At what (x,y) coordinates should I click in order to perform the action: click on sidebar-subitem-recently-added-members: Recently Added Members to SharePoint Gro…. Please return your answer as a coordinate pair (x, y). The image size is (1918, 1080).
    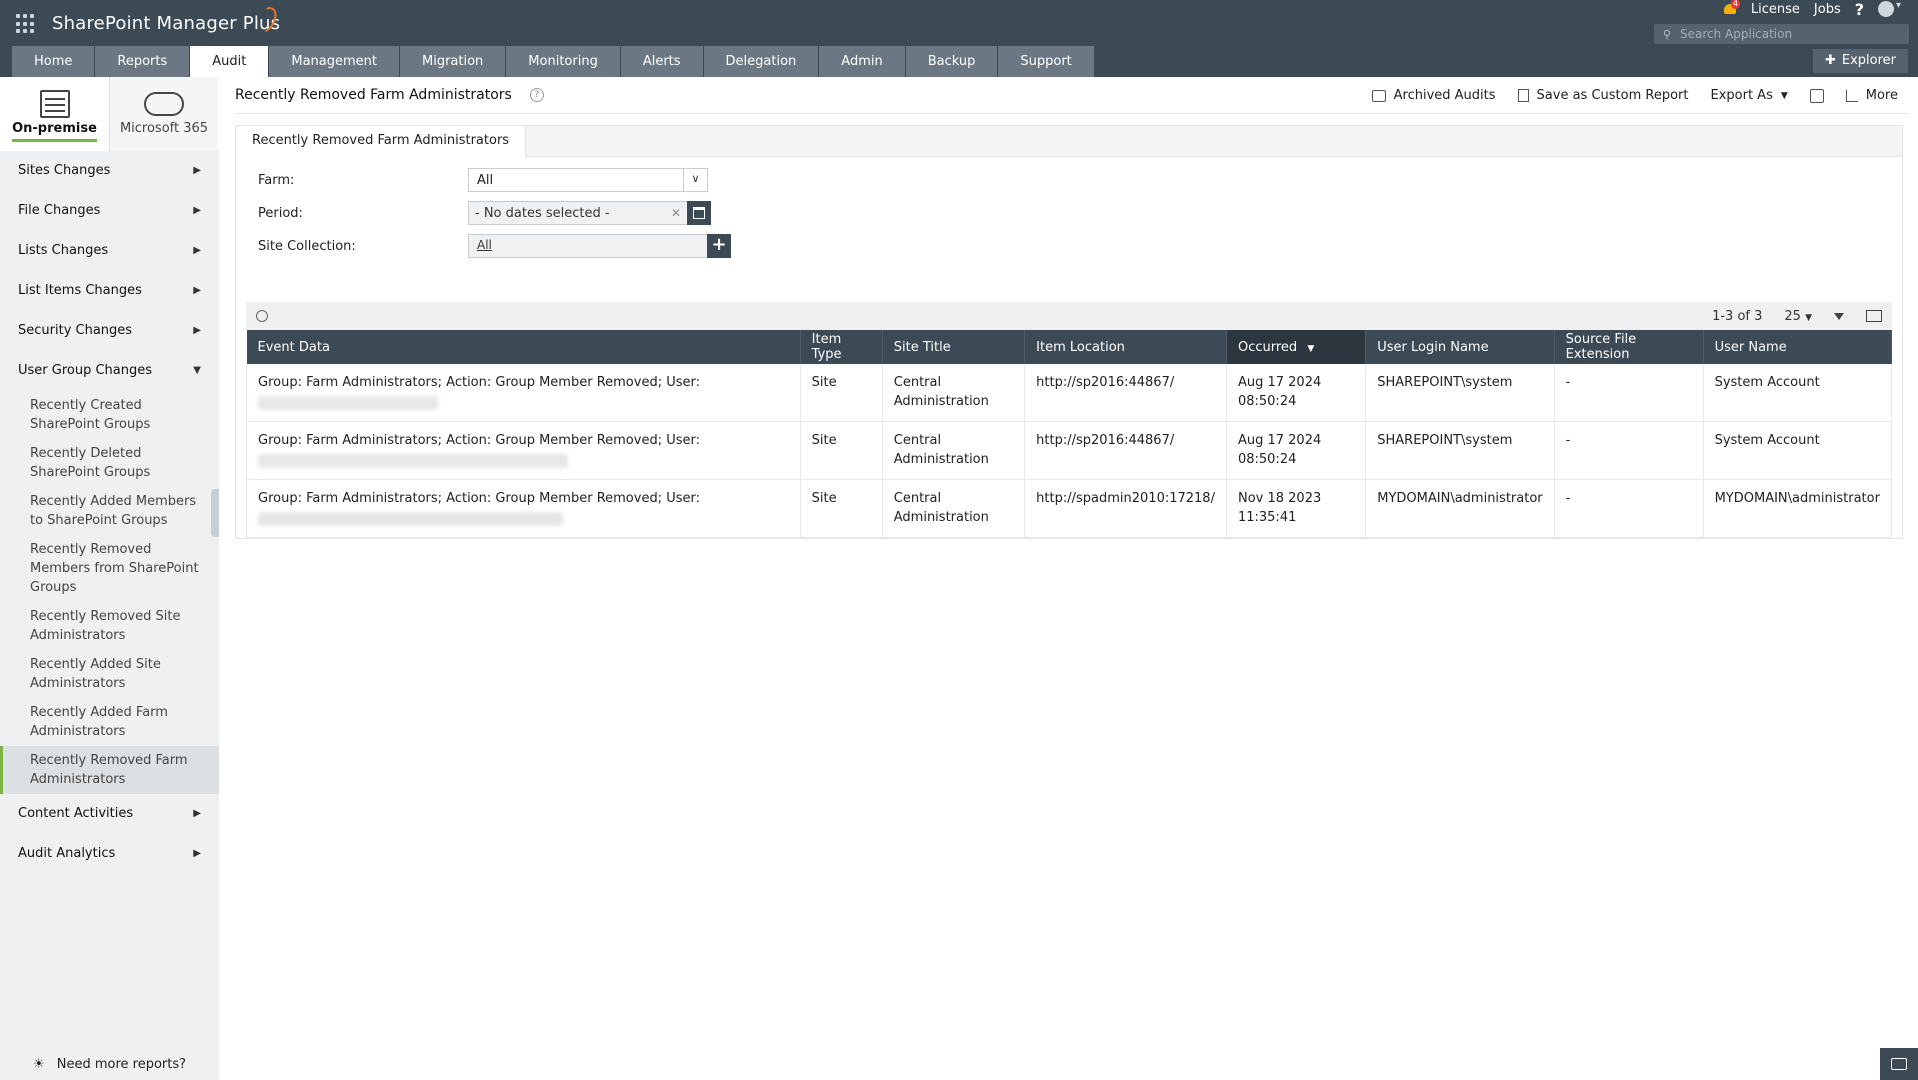
    Looking at the image, I should click on (109, 511).